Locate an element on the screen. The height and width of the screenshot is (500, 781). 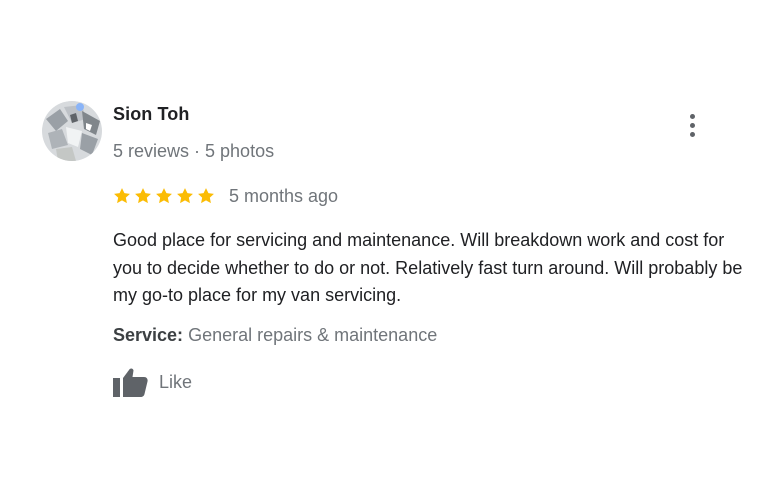
review-date: 5 months ago is located at coordinates (284, 195).